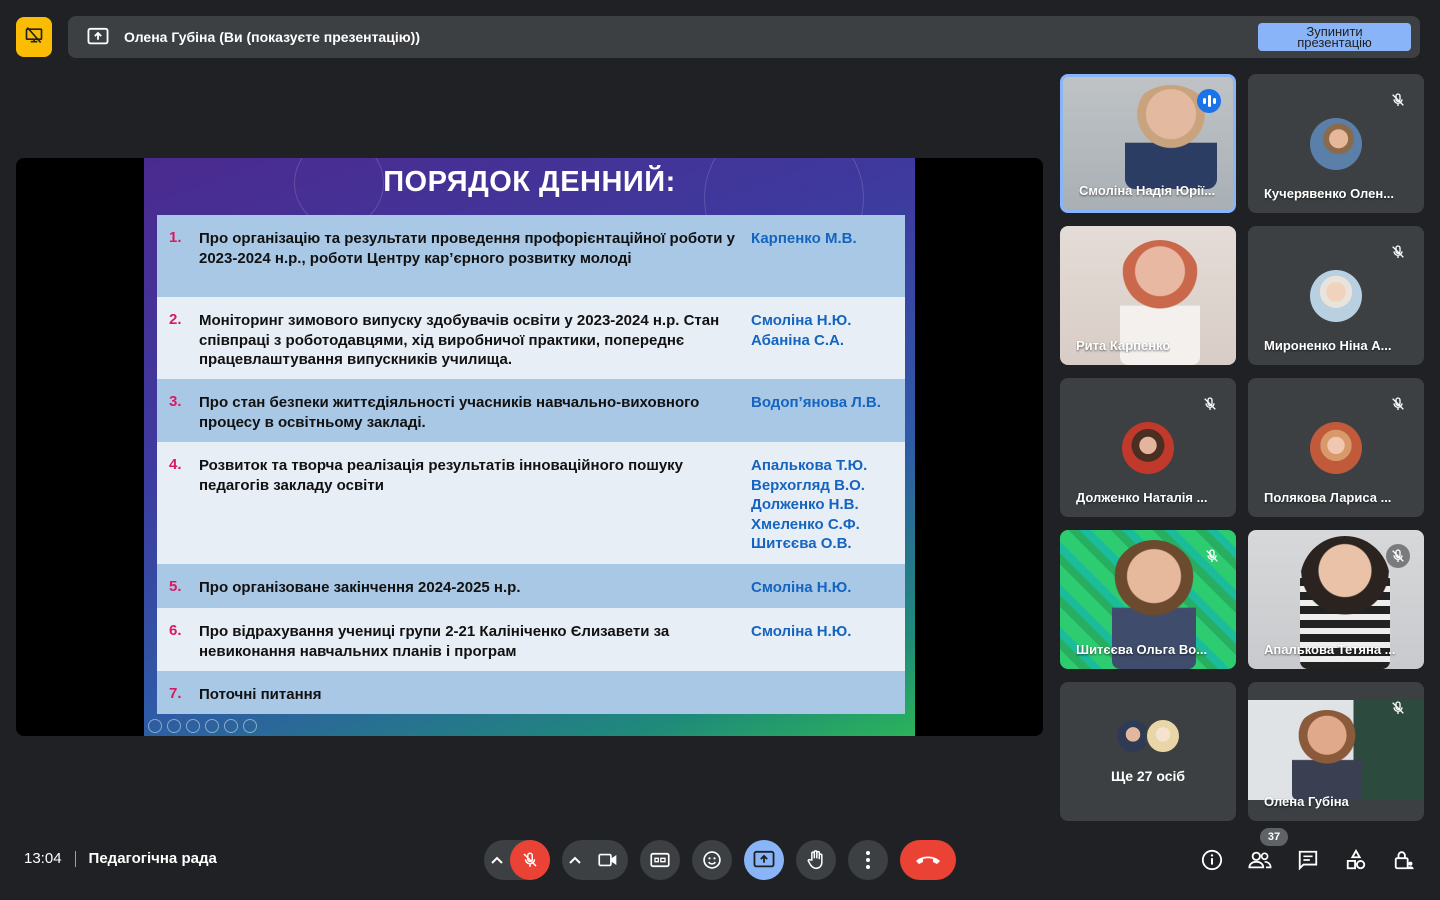 This screenshot has height=900, width=1440. I want to click on avatar-stack, so click(1148, 736).